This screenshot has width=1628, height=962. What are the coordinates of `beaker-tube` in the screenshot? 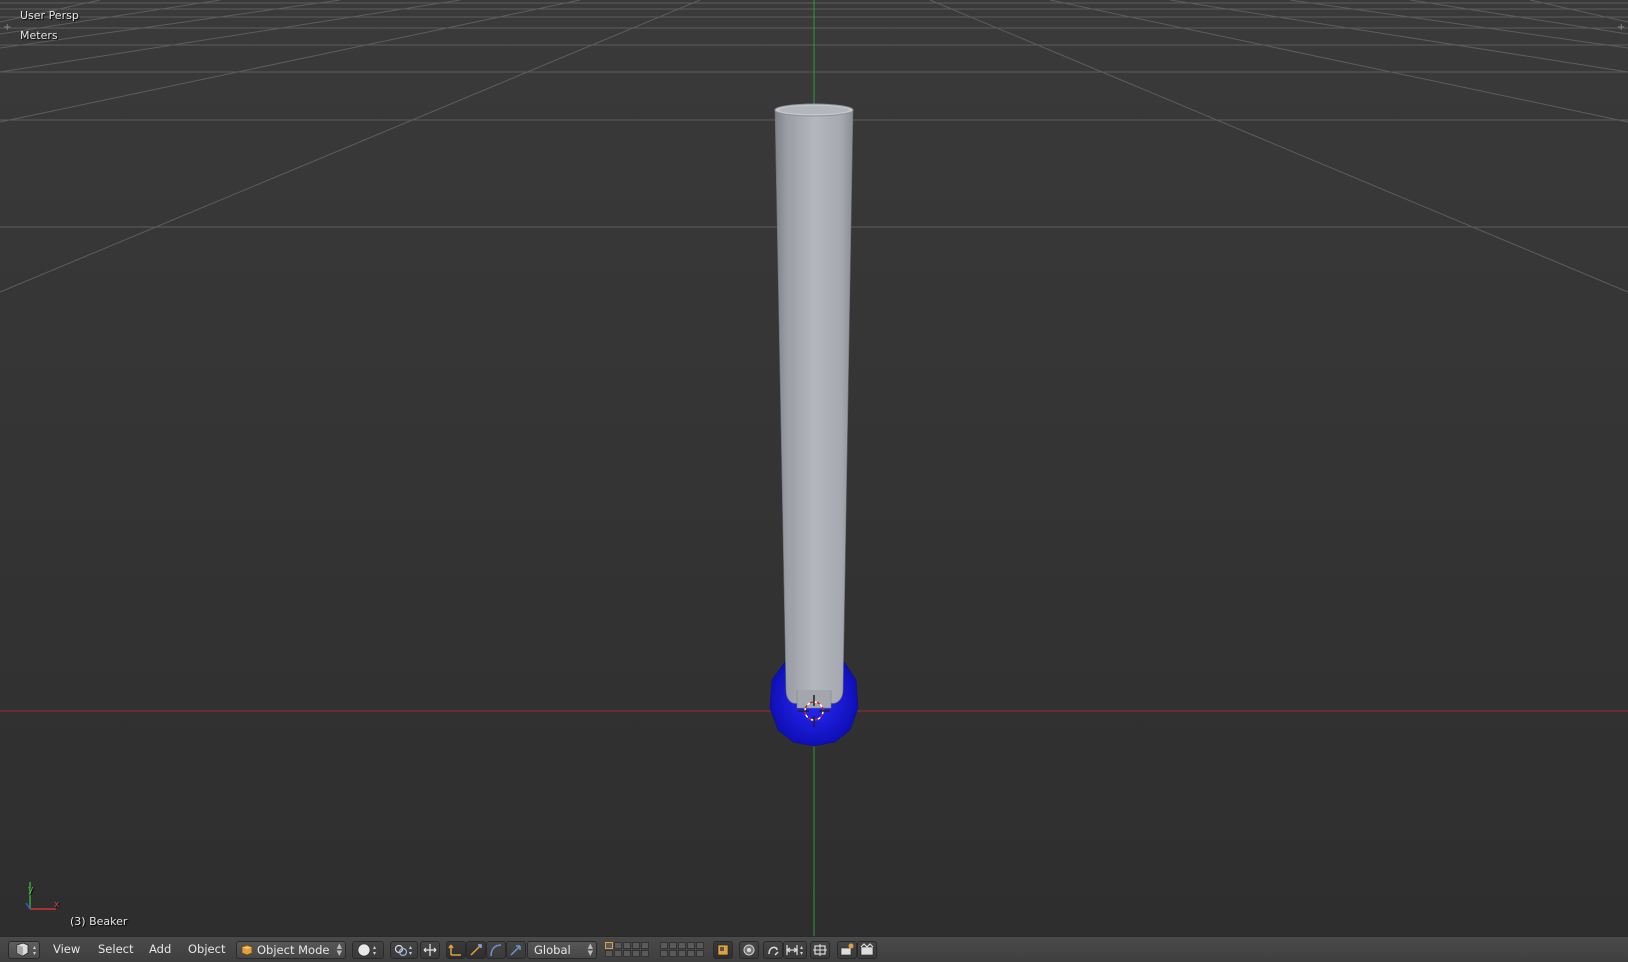 It's located at (814, 406).